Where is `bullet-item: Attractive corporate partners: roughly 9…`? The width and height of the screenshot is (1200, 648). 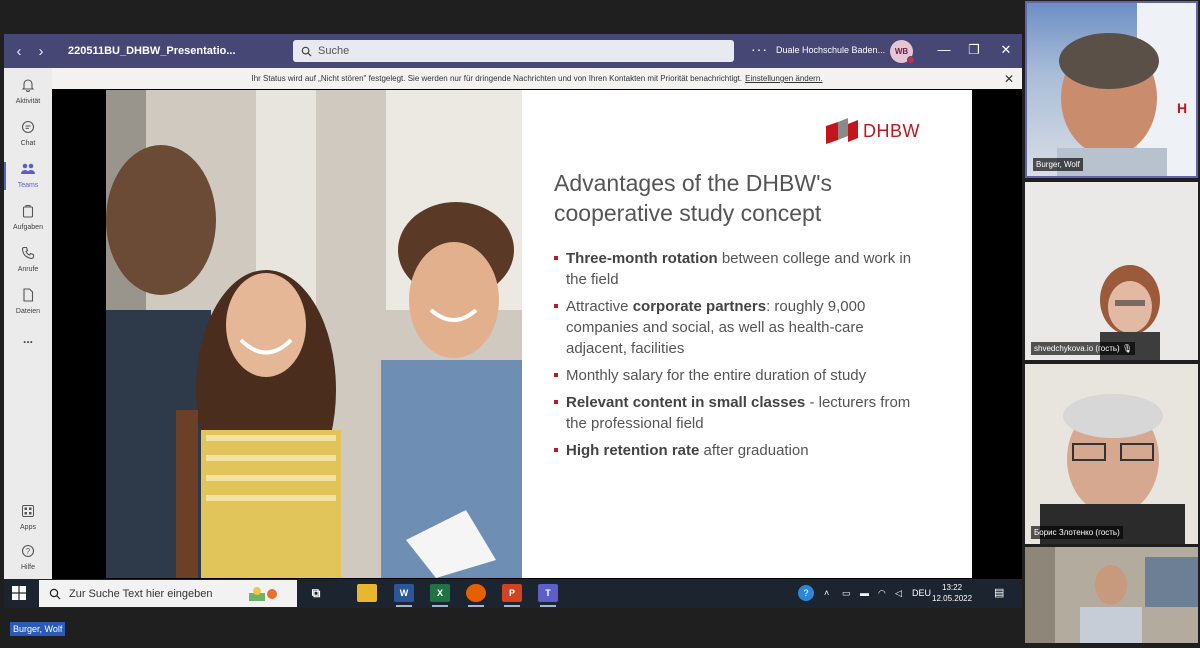 bullet-item: Attractive corporate partners: roughly 9… is located at coordinates (739, 327).